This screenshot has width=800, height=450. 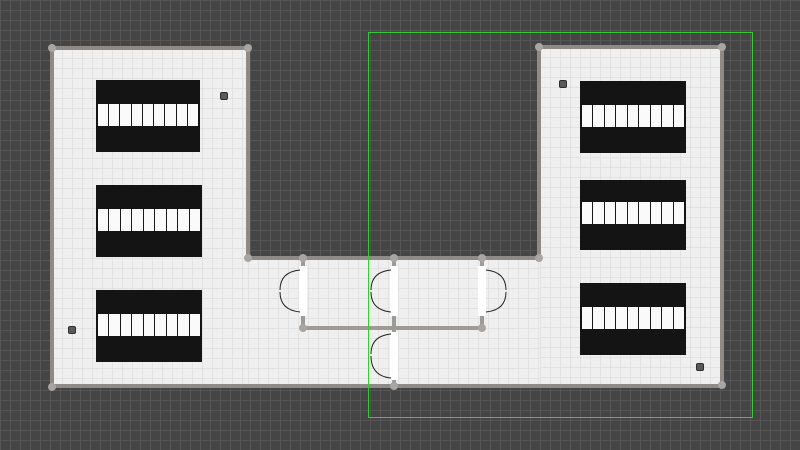 I want to click on door-swing-1b, so click(x=290, y=302).